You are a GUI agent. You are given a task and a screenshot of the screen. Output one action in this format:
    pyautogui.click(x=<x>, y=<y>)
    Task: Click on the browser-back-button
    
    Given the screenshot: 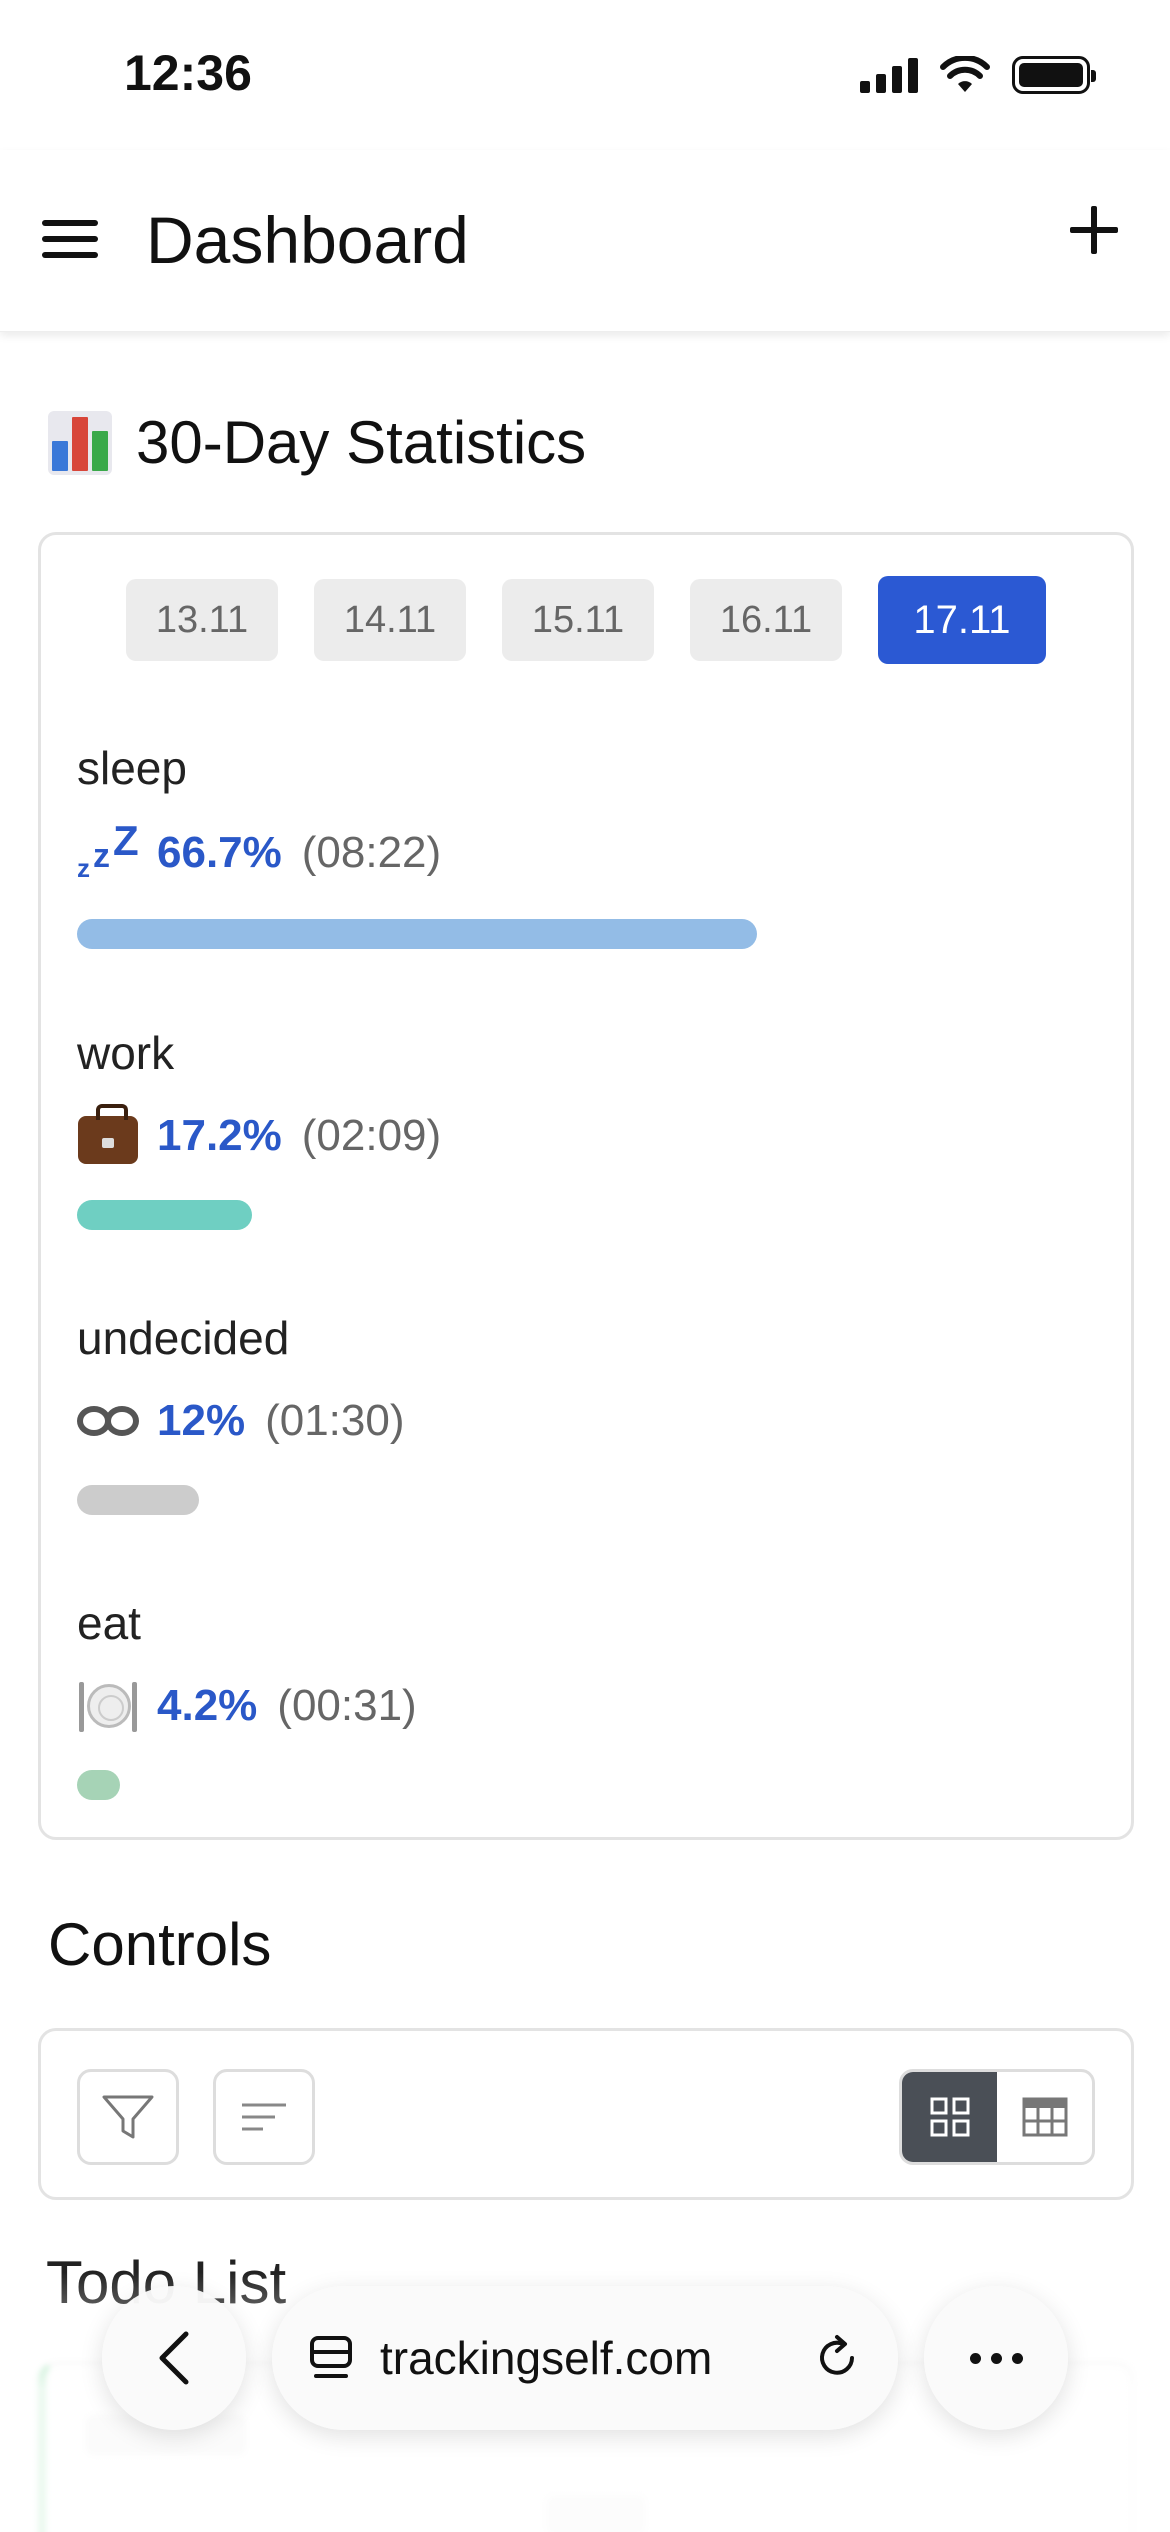 What is the action you would take?
    pyautogui.click(x=174, y=2358)
    